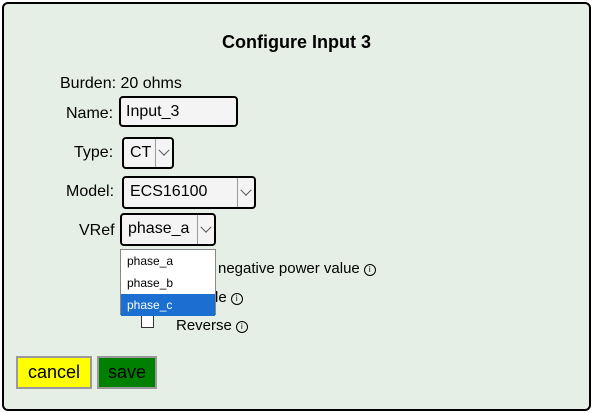 This screenshot has height=413, width=593. I want to click on option-2-label: le, so click(221, 297).